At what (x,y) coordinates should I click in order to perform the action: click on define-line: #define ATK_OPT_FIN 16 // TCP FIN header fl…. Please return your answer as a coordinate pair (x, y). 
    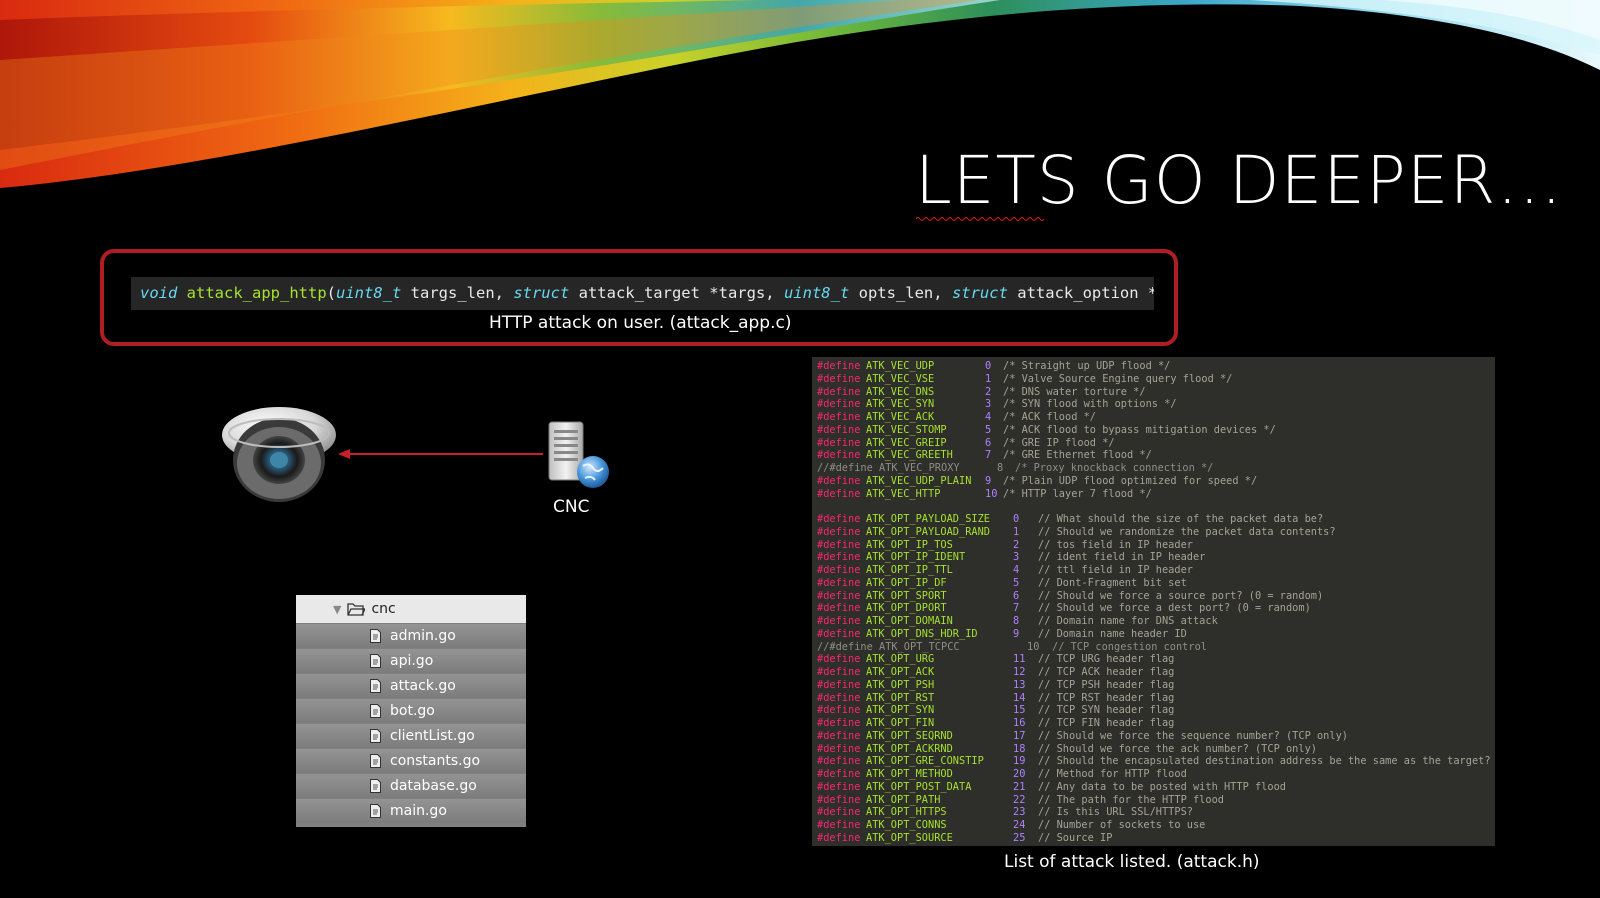
    Looking at the image, I should click on (1156, 723).